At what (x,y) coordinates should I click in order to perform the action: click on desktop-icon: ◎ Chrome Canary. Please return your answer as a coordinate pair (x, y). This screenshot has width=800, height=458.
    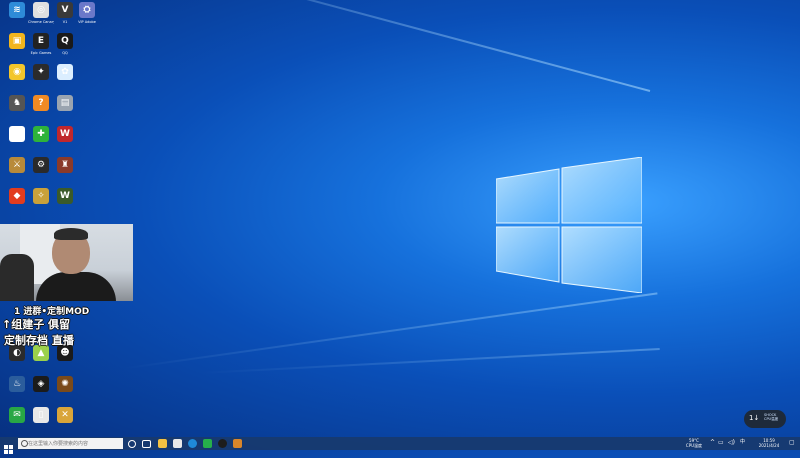
    Looking at the image, I should click on (41, 13).